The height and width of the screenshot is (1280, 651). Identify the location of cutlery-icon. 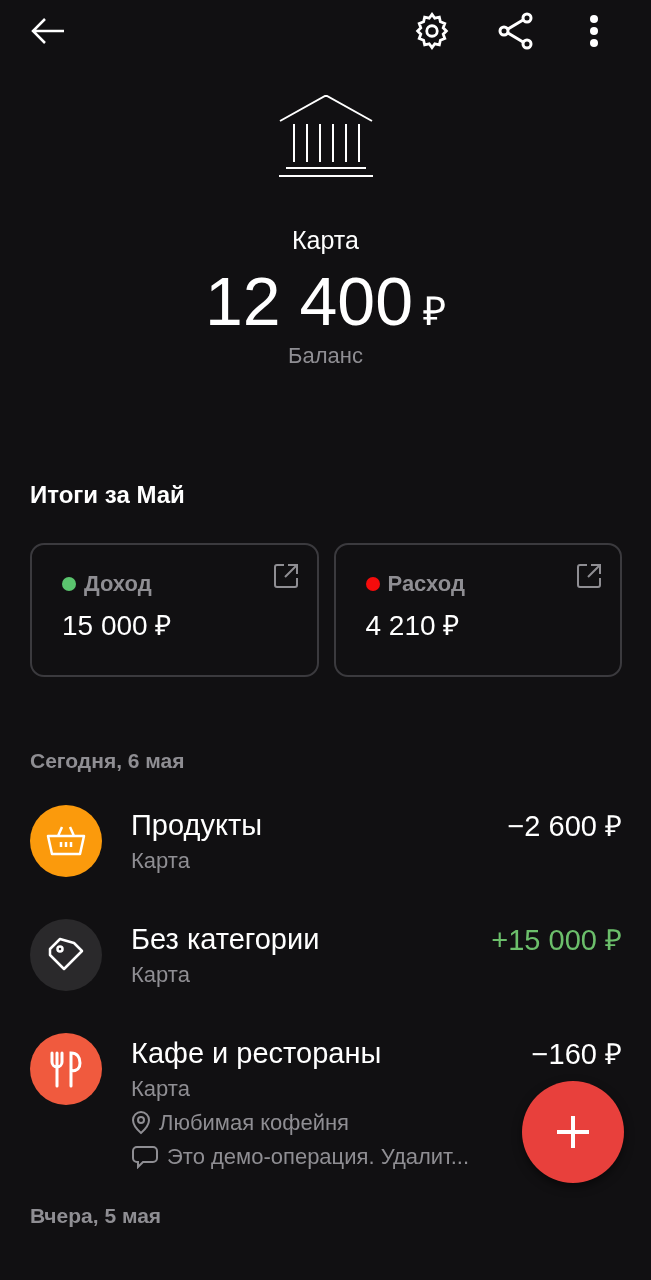
(66, 1069).